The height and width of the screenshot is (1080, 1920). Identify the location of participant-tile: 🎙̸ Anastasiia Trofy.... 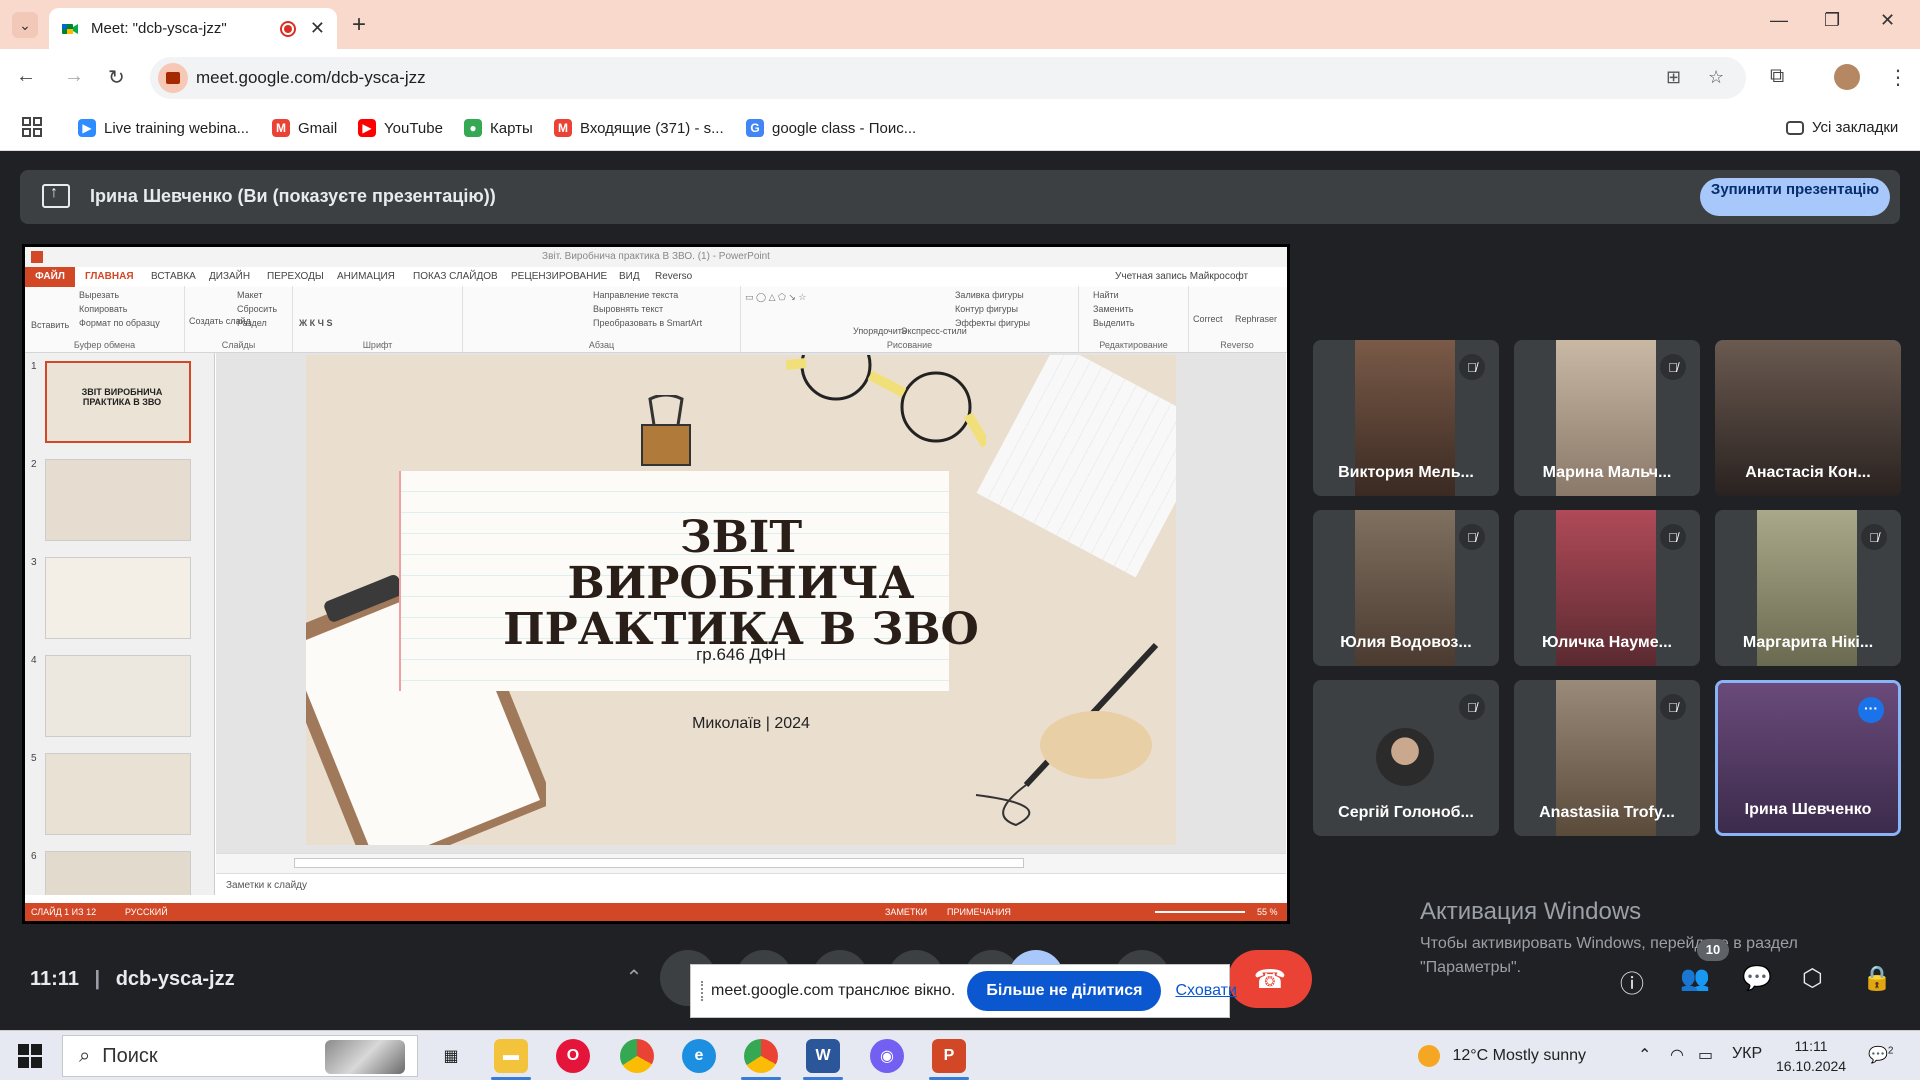
(1607, 758).